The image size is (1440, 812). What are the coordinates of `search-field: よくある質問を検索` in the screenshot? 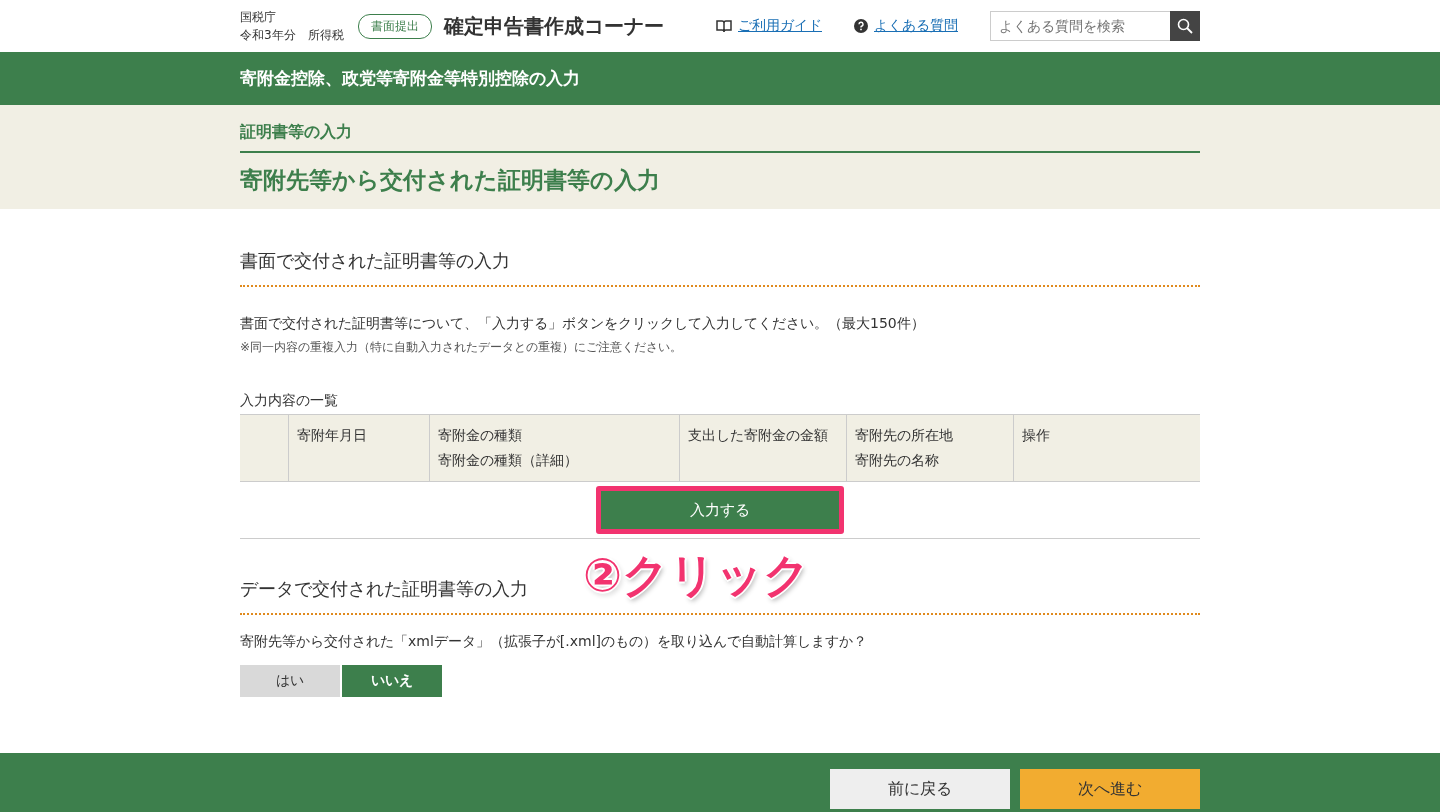 It's located at (1080, 26).